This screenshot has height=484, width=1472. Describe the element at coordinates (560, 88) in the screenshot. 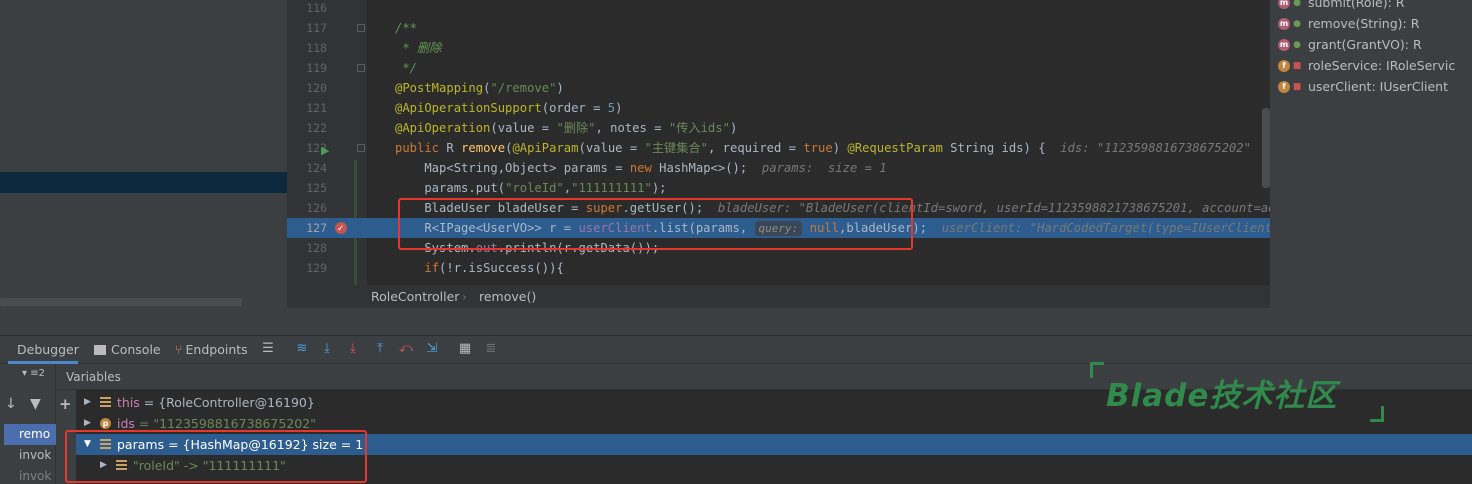

I see `code-token: )` at that location.